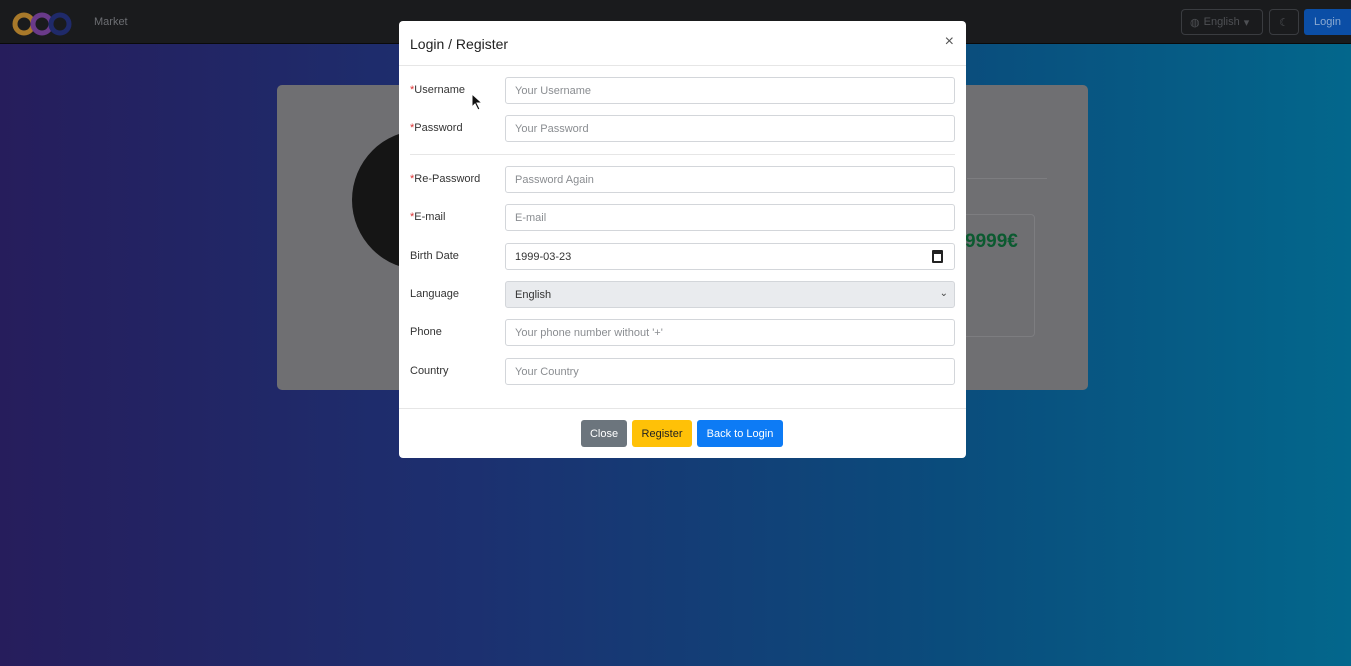  What do you see at coordinates (434, 256) in the screenshot?
I see `birthdate-label: Birth Date` at bounding box center [434, 256].